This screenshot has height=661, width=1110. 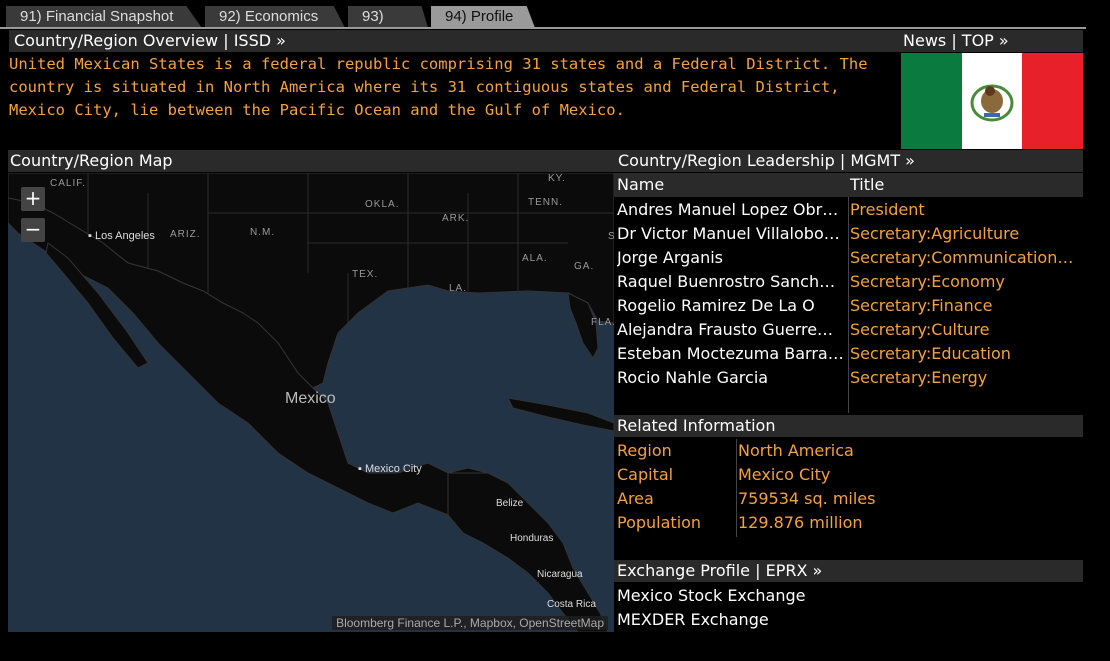 What do you see at coordinates (732, 258) in the screenshot?
I see `leader-name: Jorge Arganis` at bounding box center [732, 258].